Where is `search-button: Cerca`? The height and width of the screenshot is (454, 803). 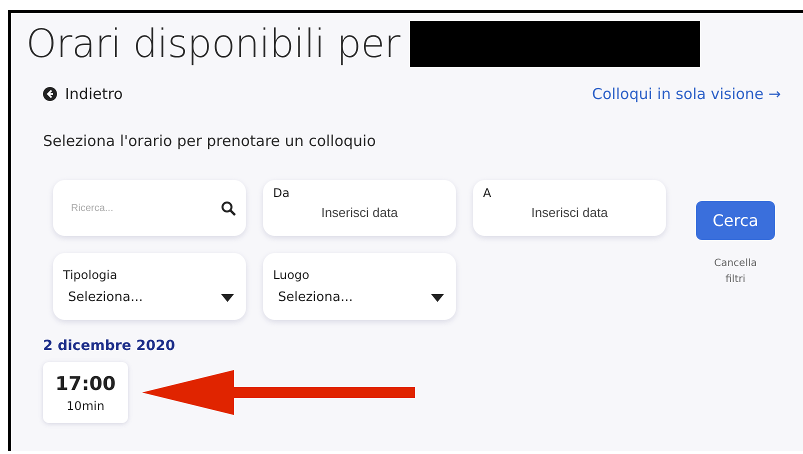 search-button: Cerca is located at coordinates (735, 220).